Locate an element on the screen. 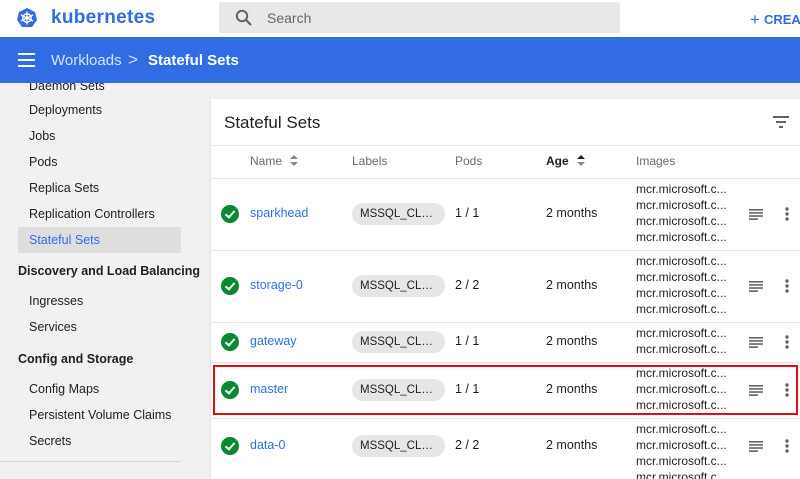 The height and width of the screenshot is (479, 800). plus-icon: + is located at coordinates (755, 19).